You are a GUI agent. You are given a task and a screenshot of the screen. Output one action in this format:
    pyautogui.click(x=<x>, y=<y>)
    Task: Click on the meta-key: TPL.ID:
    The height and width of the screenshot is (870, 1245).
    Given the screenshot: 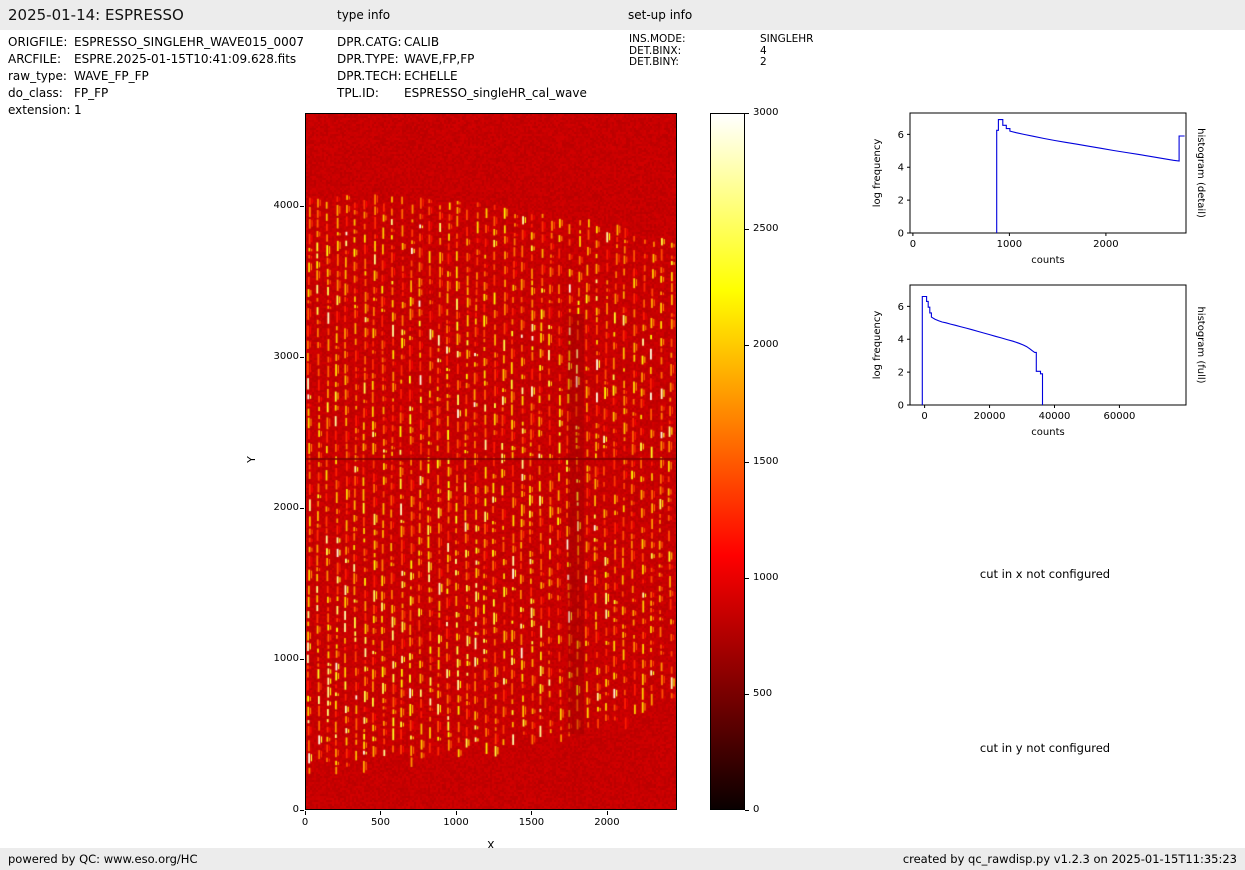 What is the action you would take?
    pyautogui.click(x=358, y=93)
    